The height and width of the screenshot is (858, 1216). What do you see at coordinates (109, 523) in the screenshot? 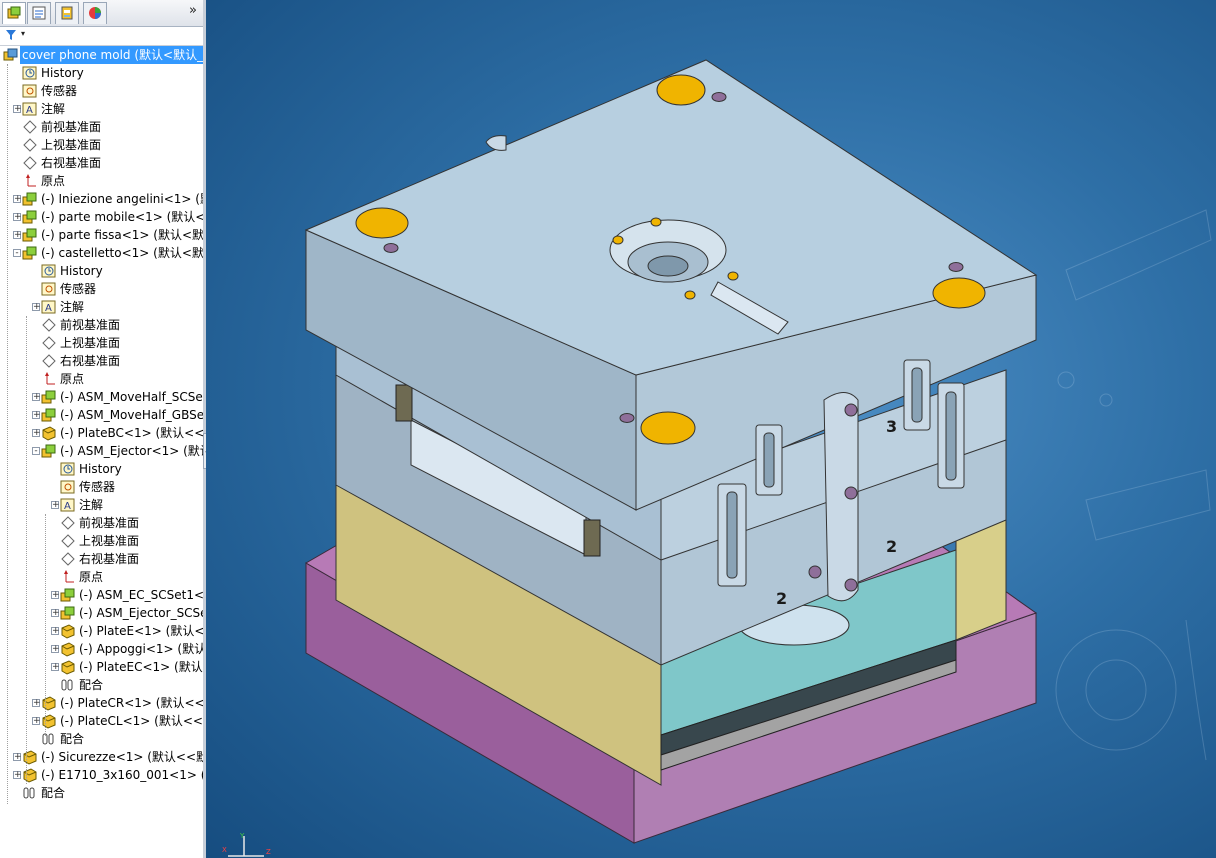
I see `tree-item-label: 前视基准面` at bounding box center [109, 523].